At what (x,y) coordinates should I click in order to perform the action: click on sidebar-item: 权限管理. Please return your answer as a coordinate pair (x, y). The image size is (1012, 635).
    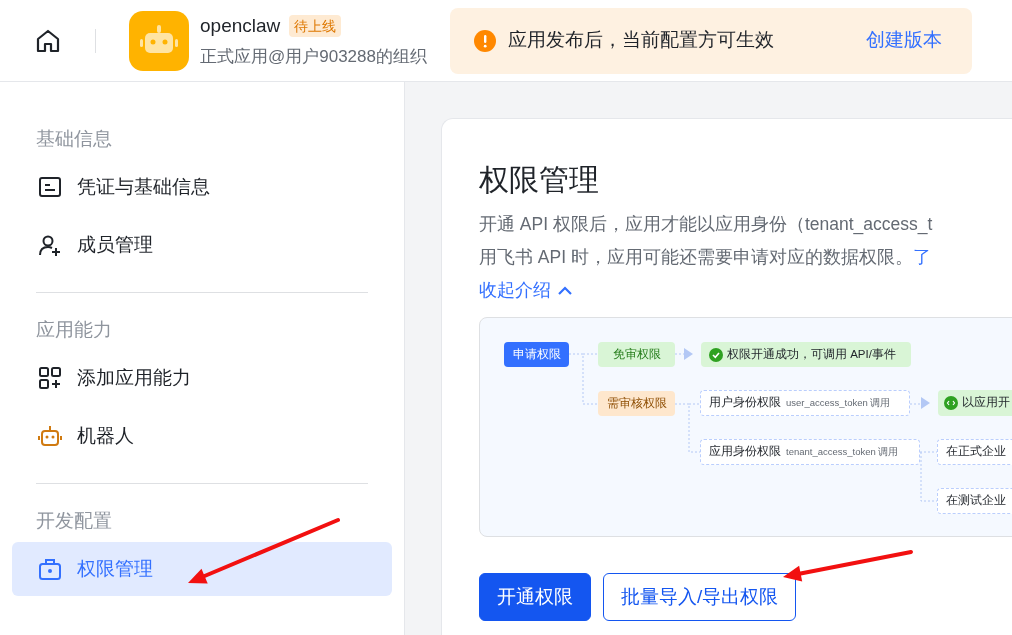
    Looking at the image, I should click on (202, 569).